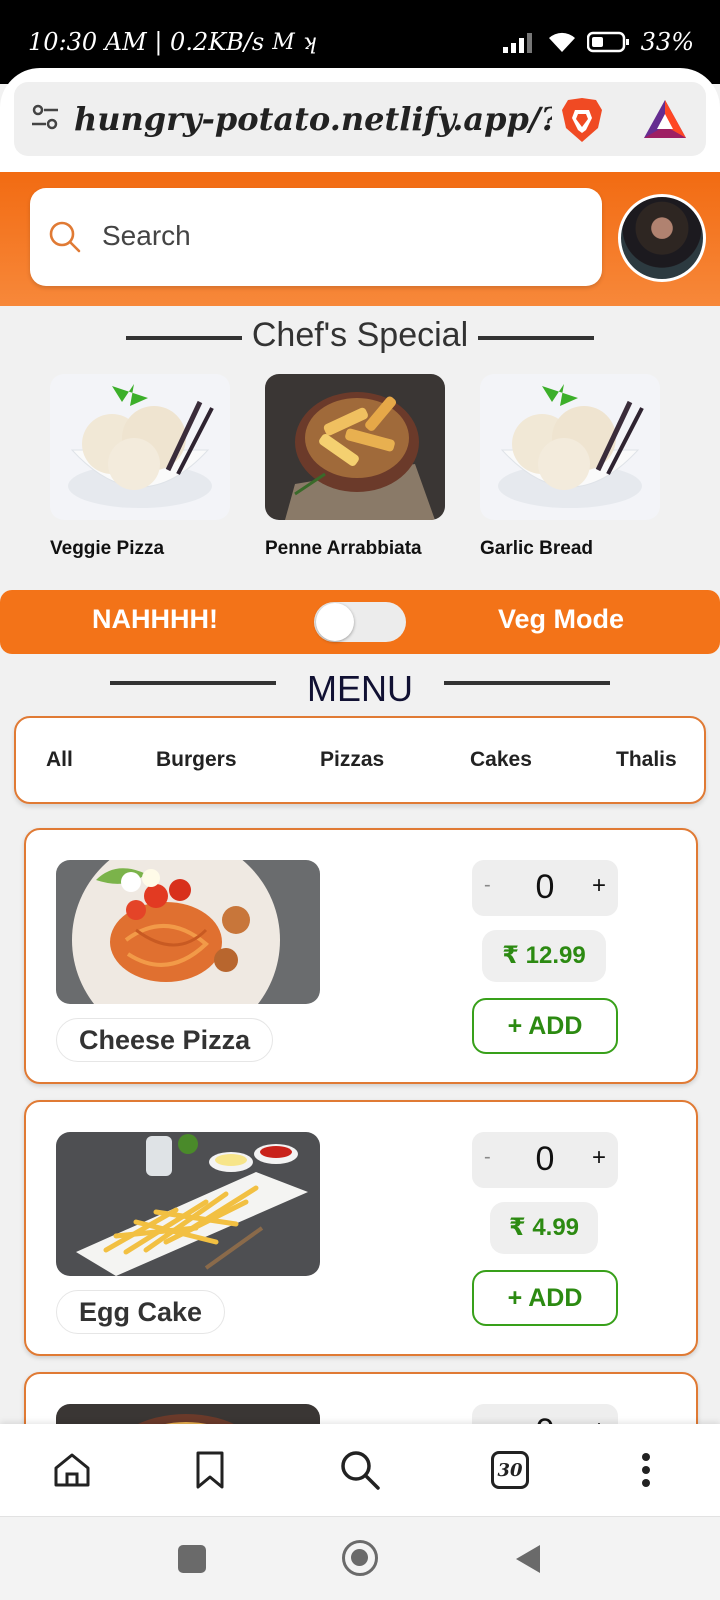 This screenshot has width=720, height=1600. Describe the element at coordinates (192, 1559) in the screenshot. I see `recents-button` at that location.